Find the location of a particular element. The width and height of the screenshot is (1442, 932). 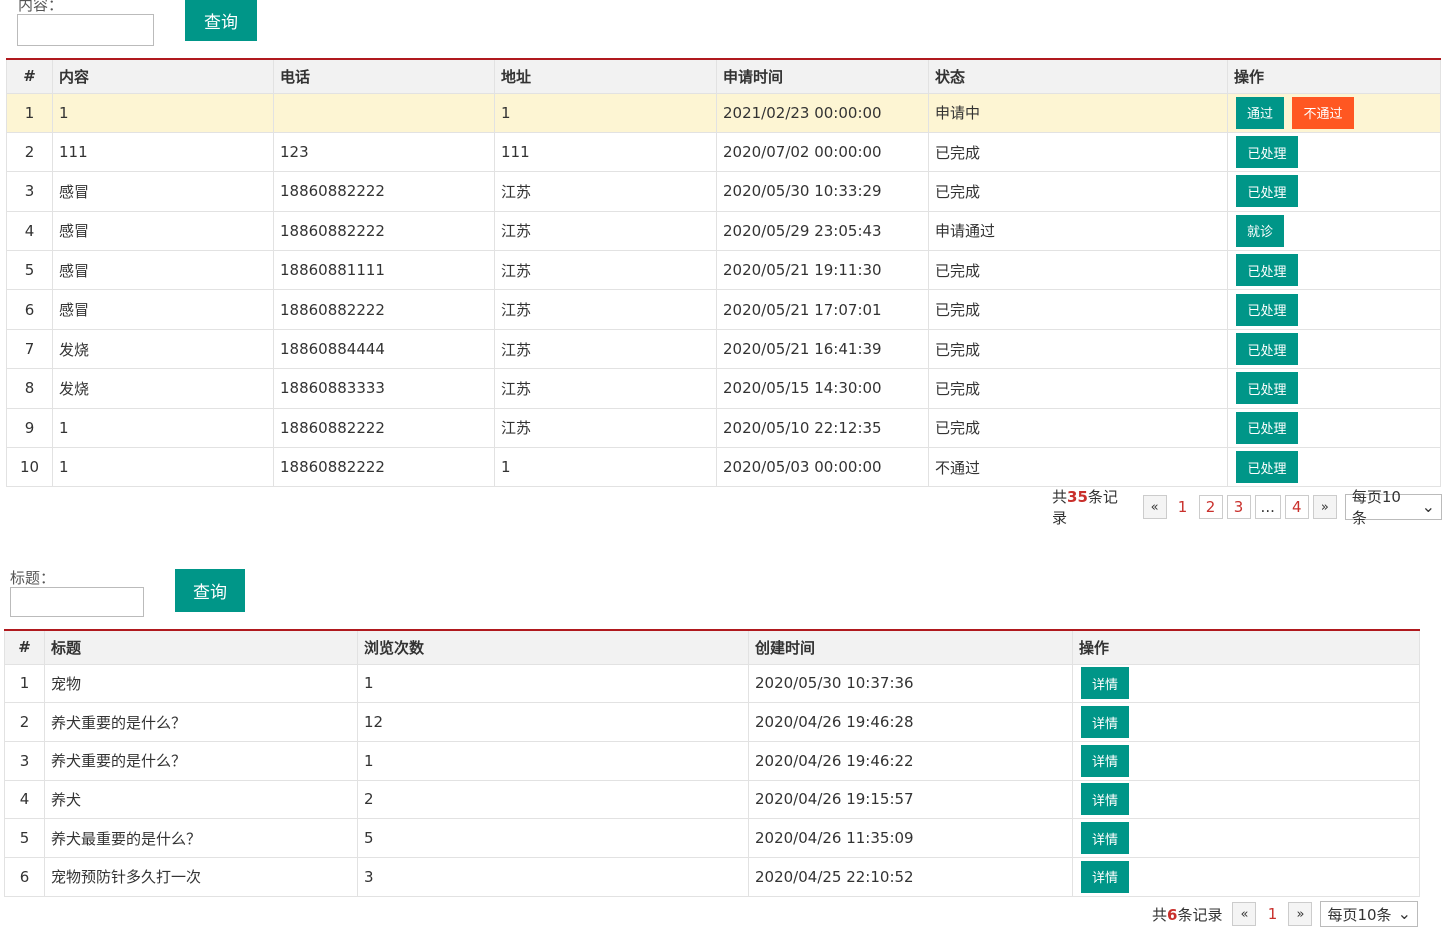

row-index: 6 is located at coordinates (29, 309).